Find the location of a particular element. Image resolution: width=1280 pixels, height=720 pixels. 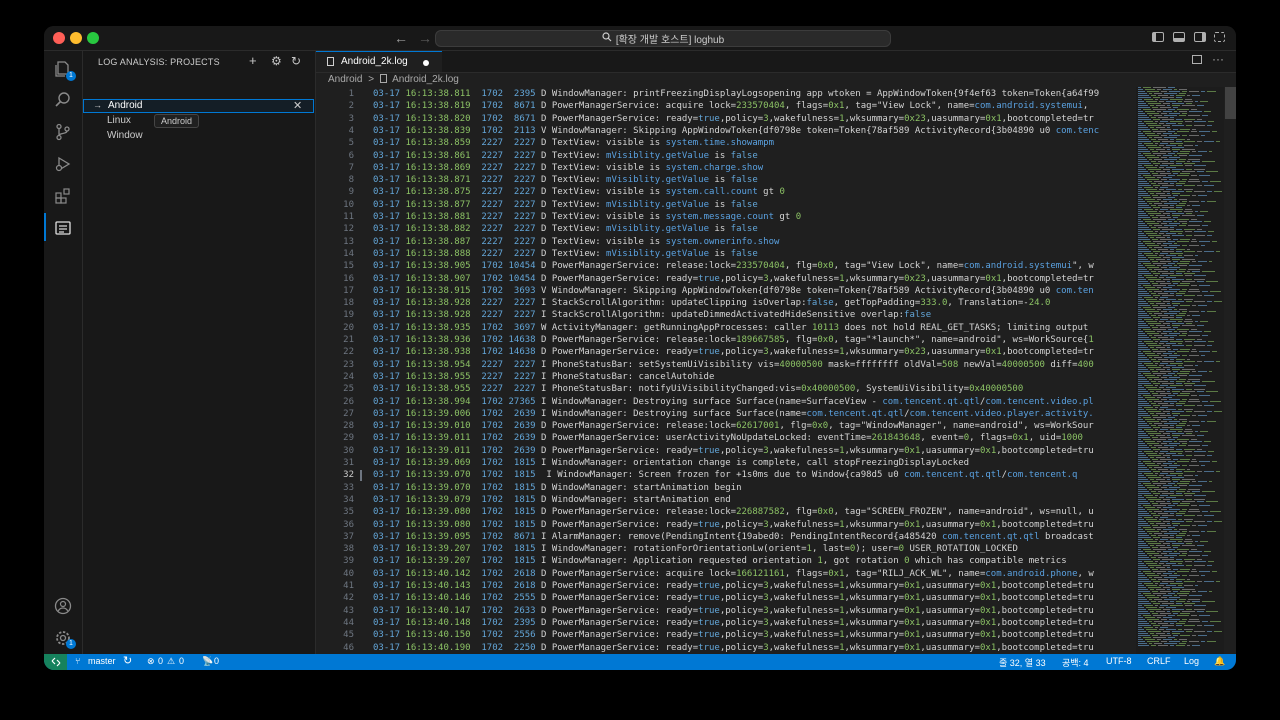

bell-icon: 🔔 is located at coordinates (1219, 661).